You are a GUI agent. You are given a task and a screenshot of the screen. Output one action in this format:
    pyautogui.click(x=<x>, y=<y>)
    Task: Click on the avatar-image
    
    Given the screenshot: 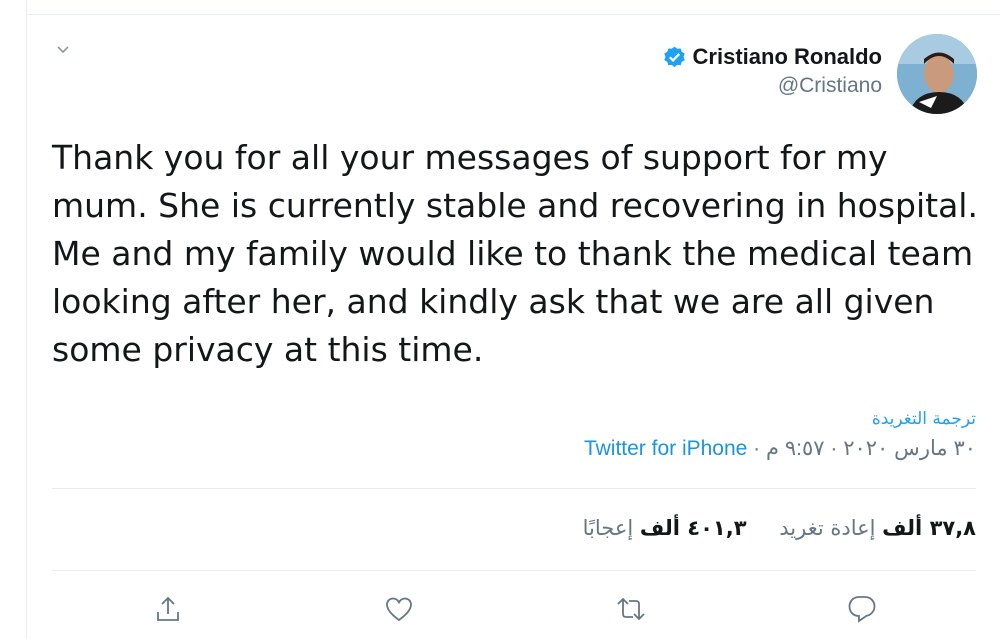 What is the action you would take?
    pyautogui.click(x=937, y=74)
    